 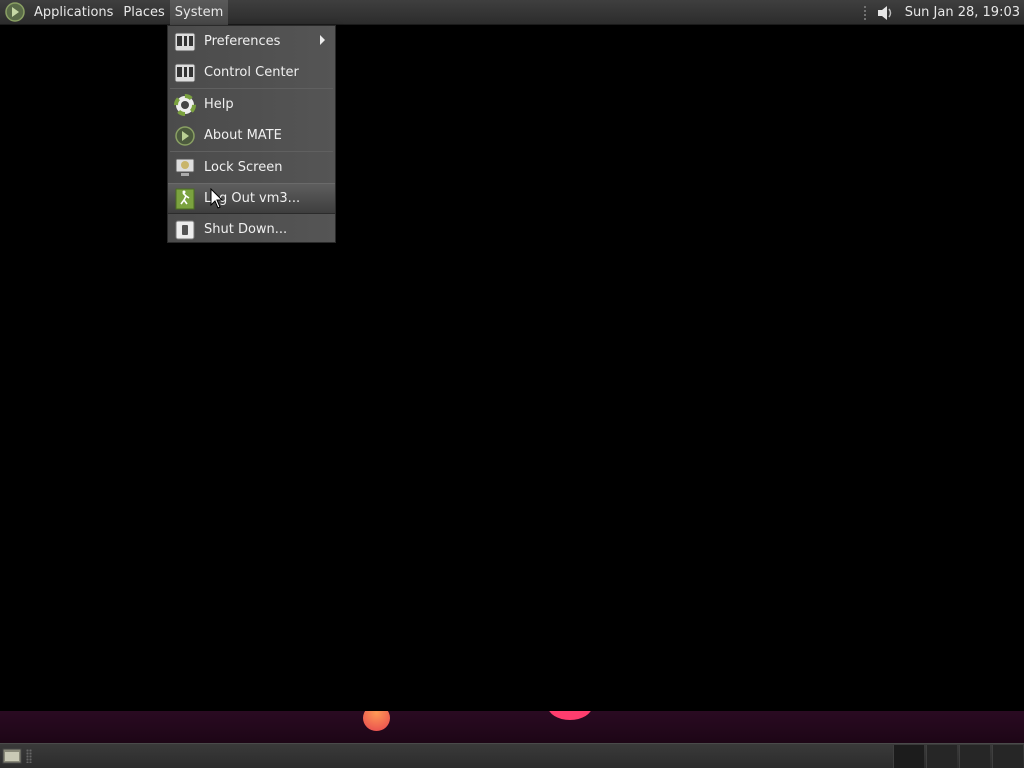 I want to click on menu-item-label: Control Center, so click(x=251, y=72).